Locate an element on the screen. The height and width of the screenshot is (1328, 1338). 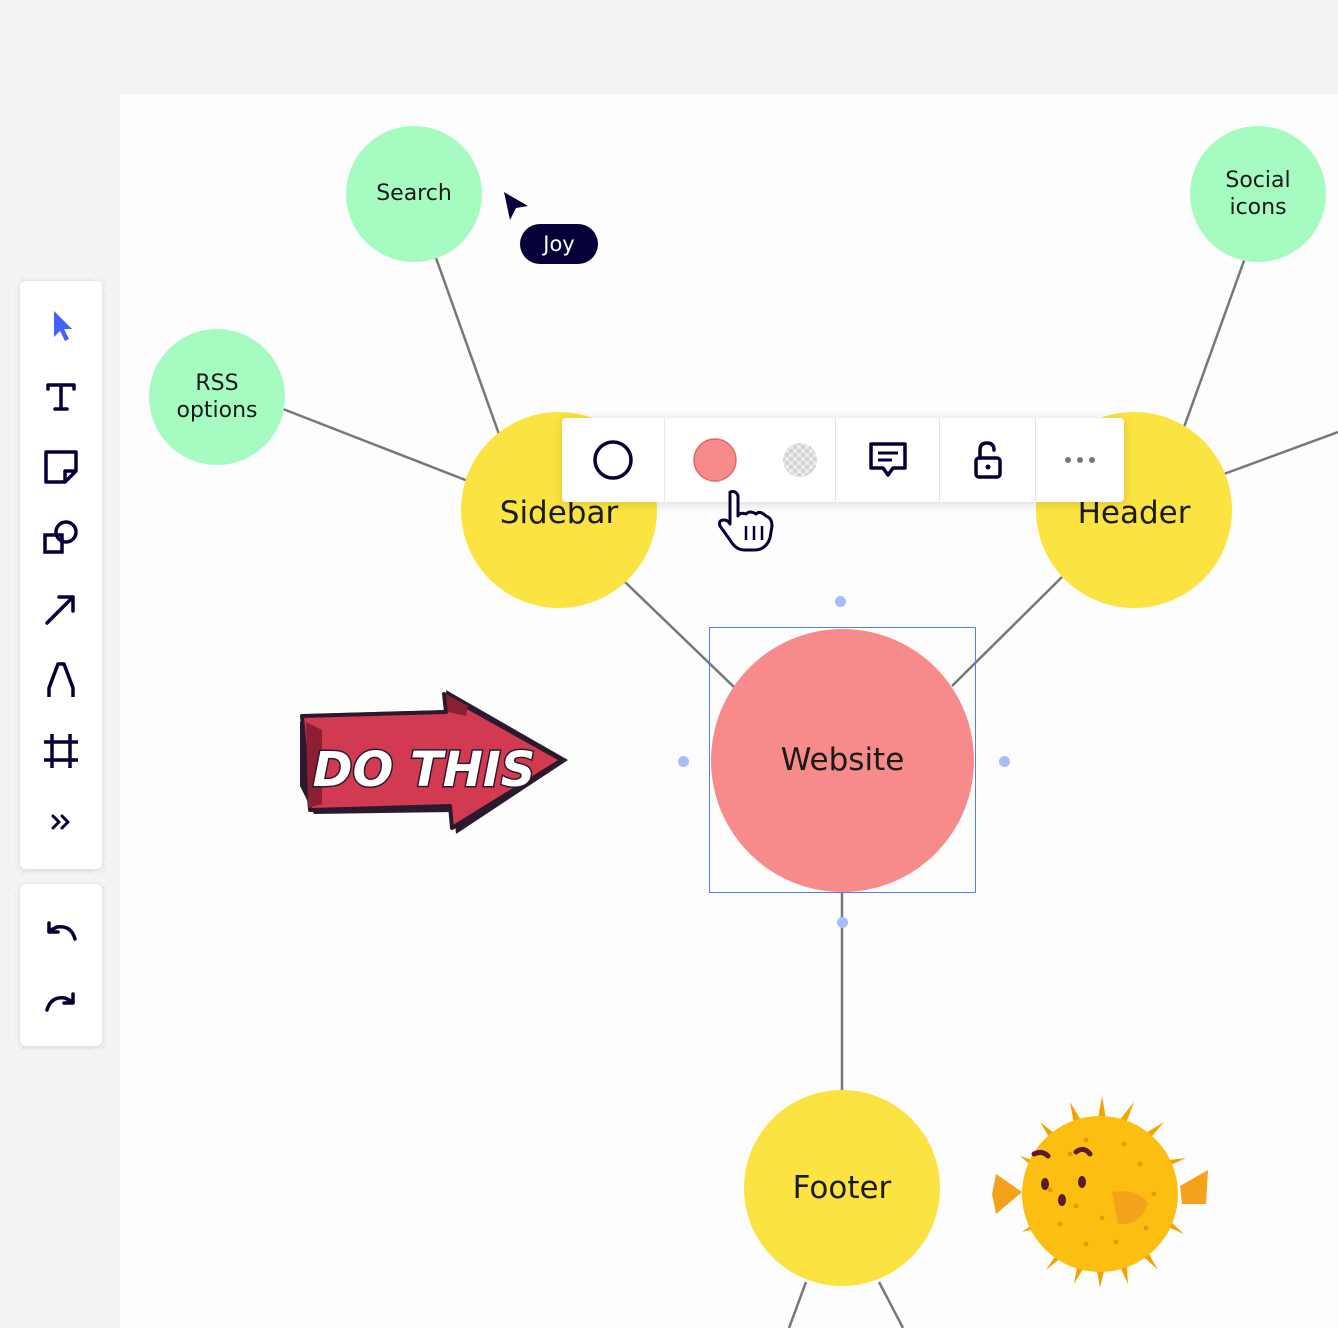
collaborator-cursor is located at coordinates (516, 206).